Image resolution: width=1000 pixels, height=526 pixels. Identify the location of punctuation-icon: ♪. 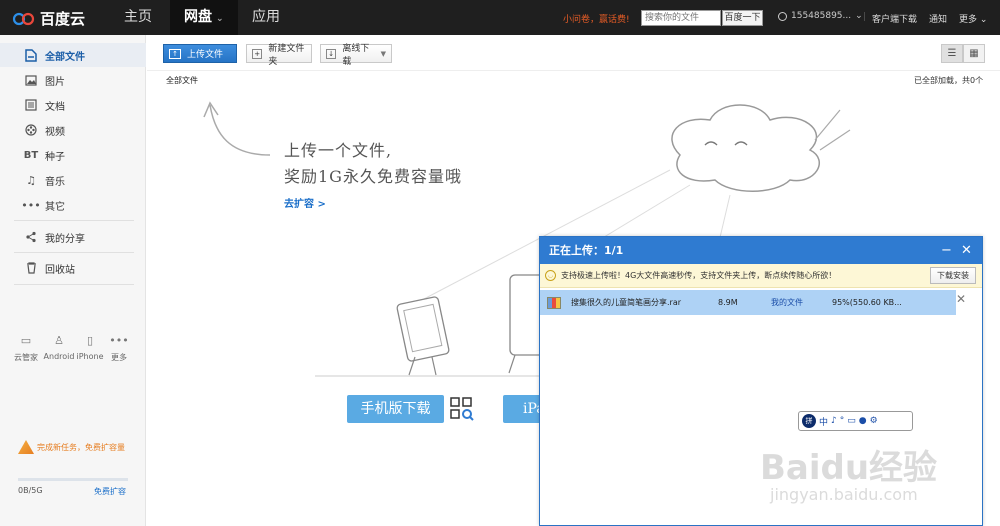
(834, 421).